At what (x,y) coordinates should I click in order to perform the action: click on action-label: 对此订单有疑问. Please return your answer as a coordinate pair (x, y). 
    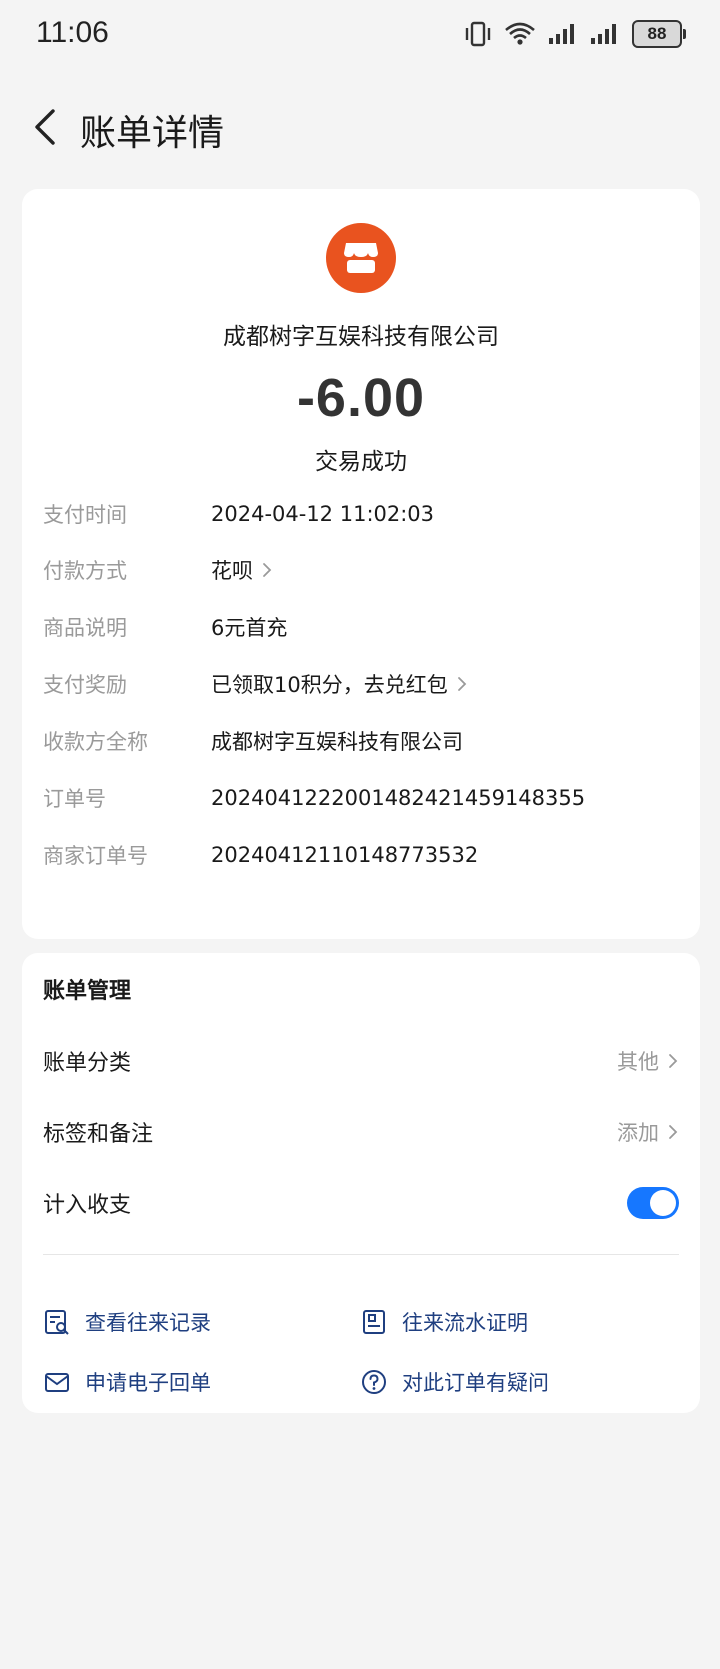
    Looking at the image, I should click on (475, 1383).